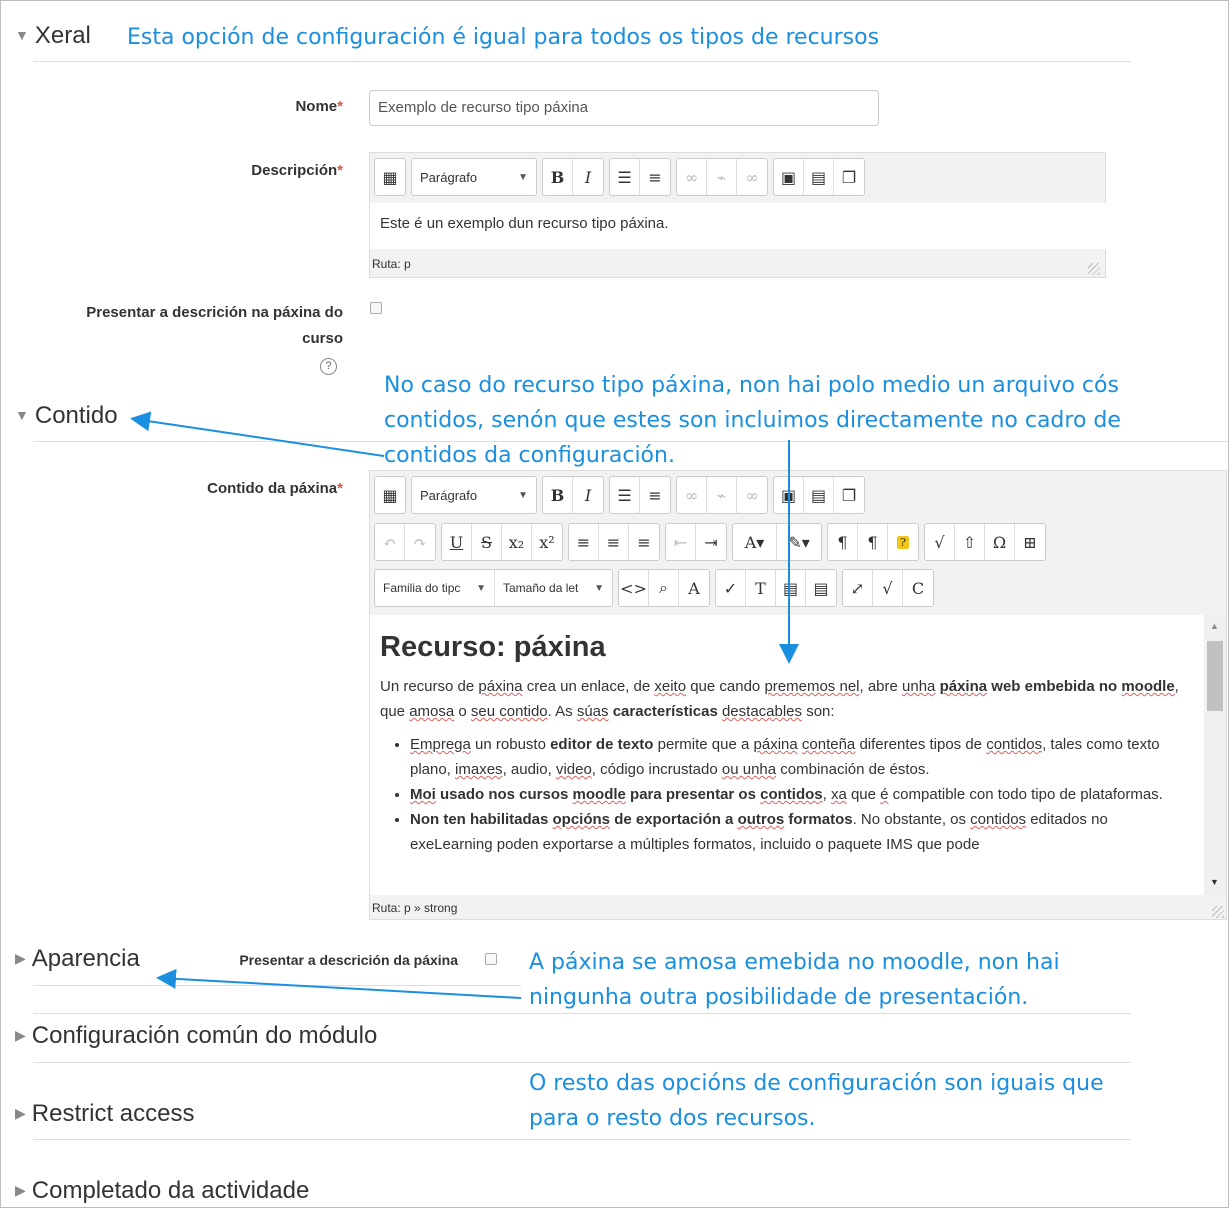  Describe the element at coordinates (339, 983) in the screenshot. I see `arrow-to-aparencia-icon` at that location.